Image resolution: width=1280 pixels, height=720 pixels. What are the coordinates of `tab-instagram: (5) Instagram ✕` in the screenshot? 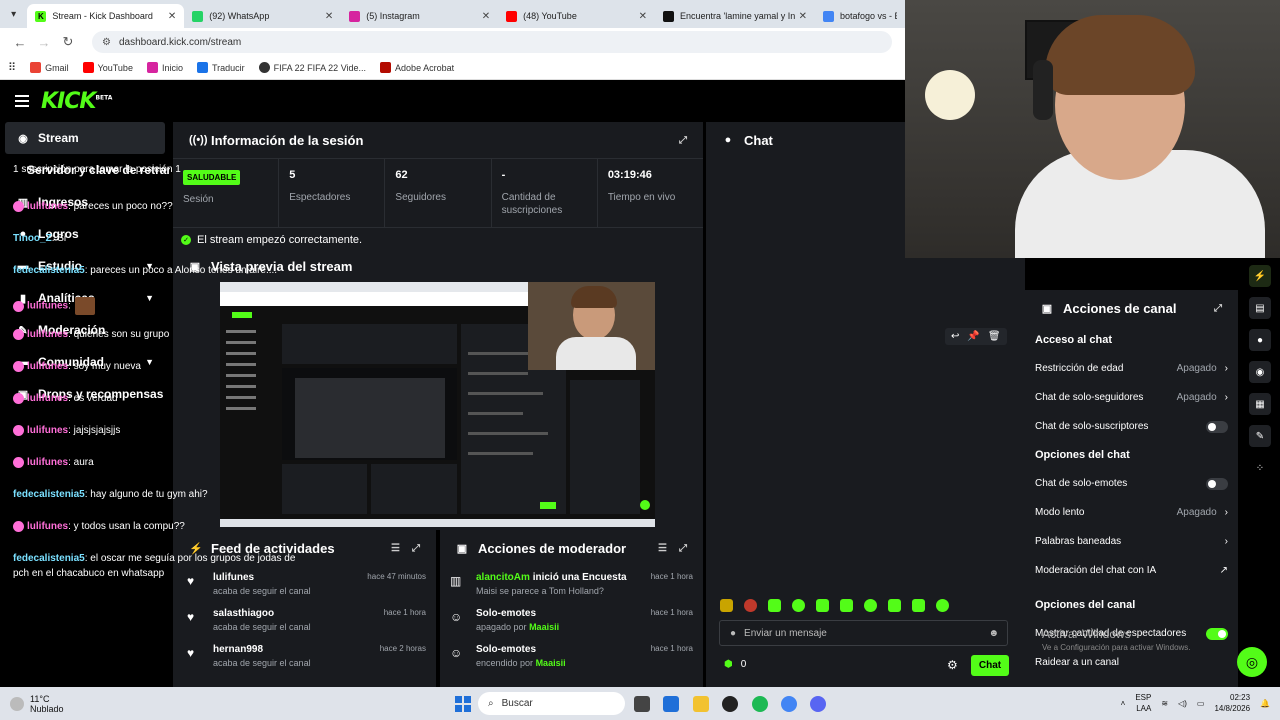 It's located at (419, 16).